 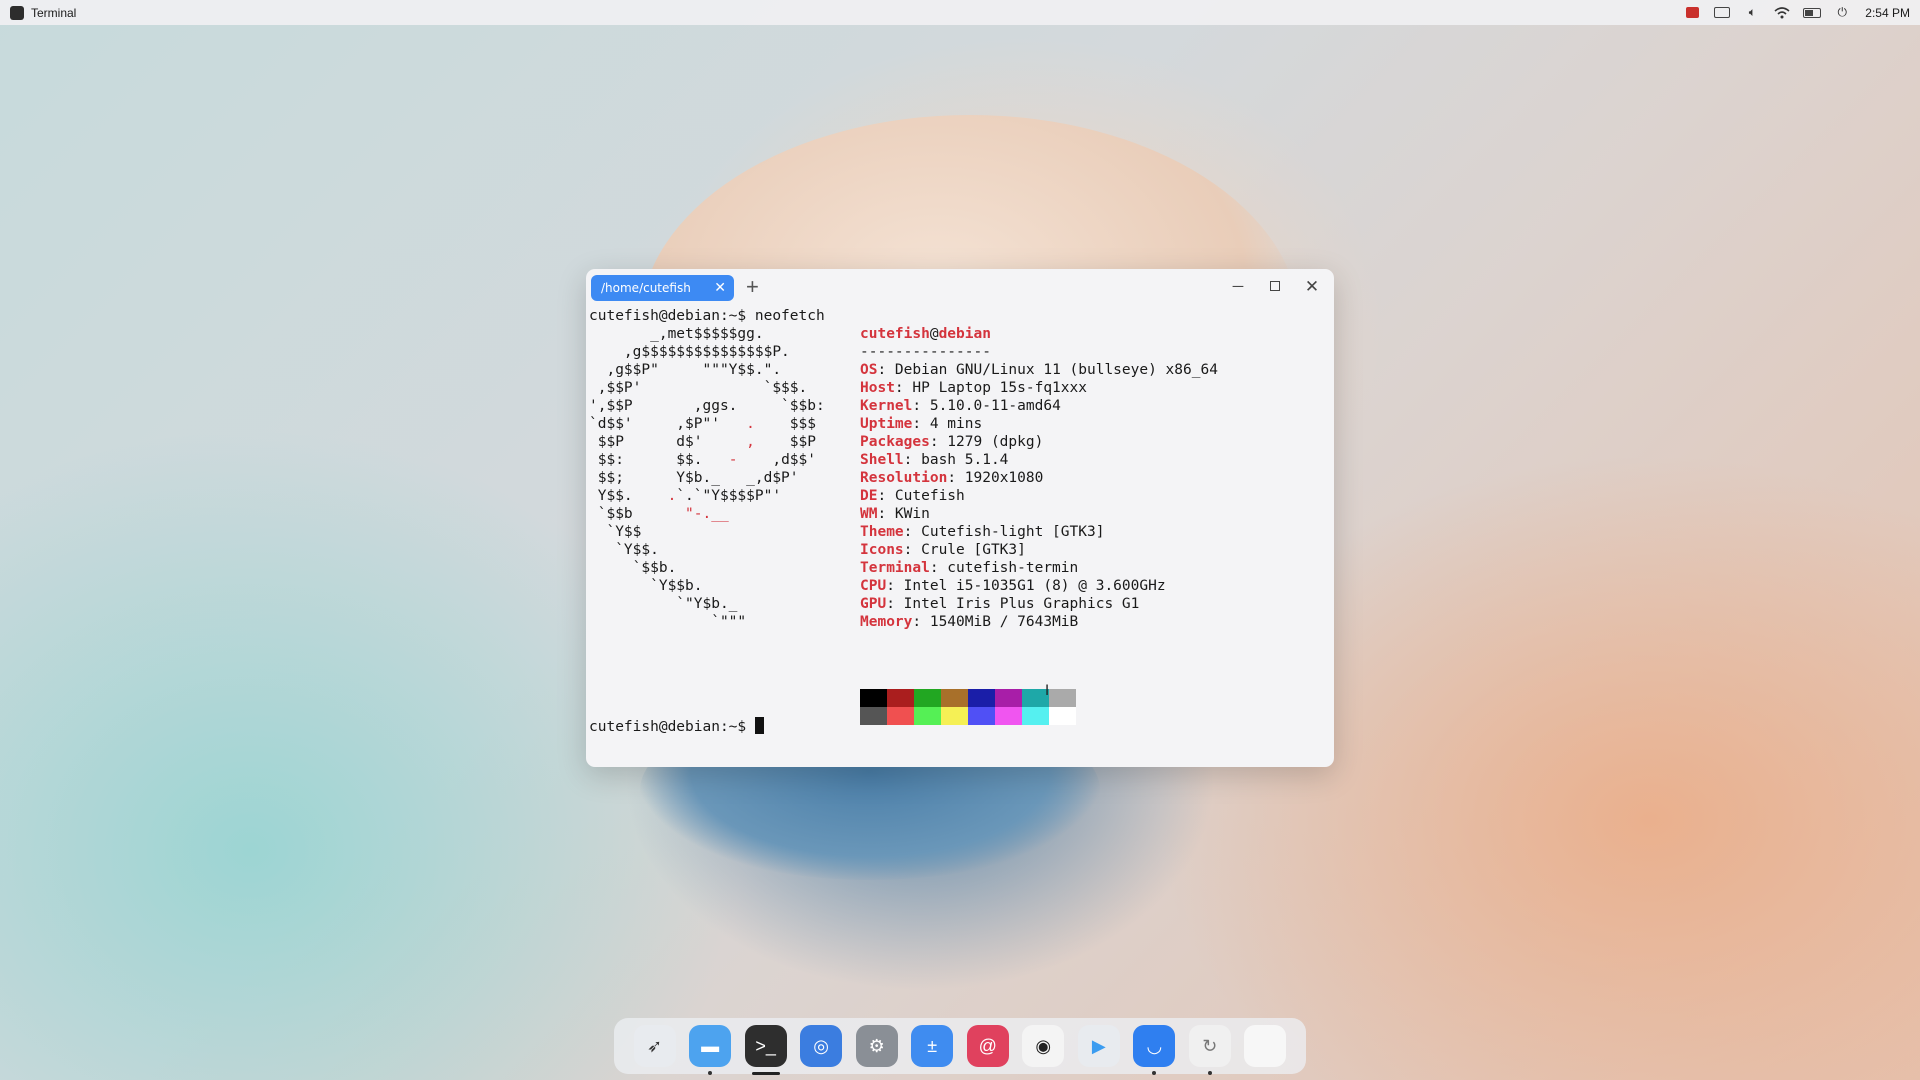 What do you see at coordinates (1039, 550) in the screenshot?
I see `info-row-icons: Icons: Crule [GTK3]` at bounding box center [1039, 550].